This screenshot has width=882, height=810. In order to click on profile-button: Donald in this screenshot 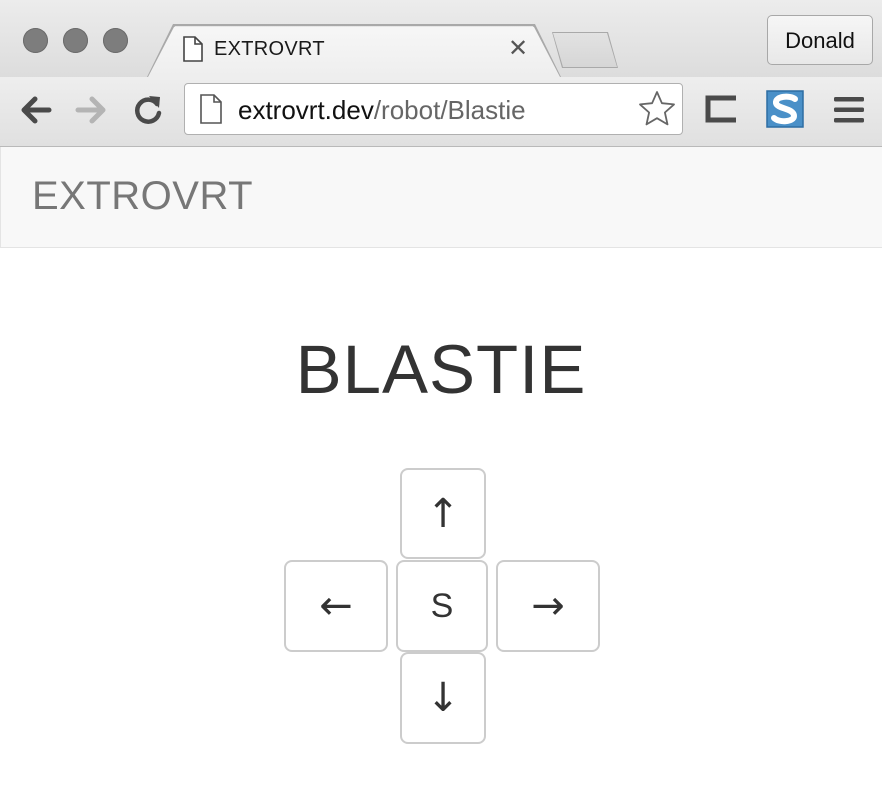, I will do `click(820, 40)`.